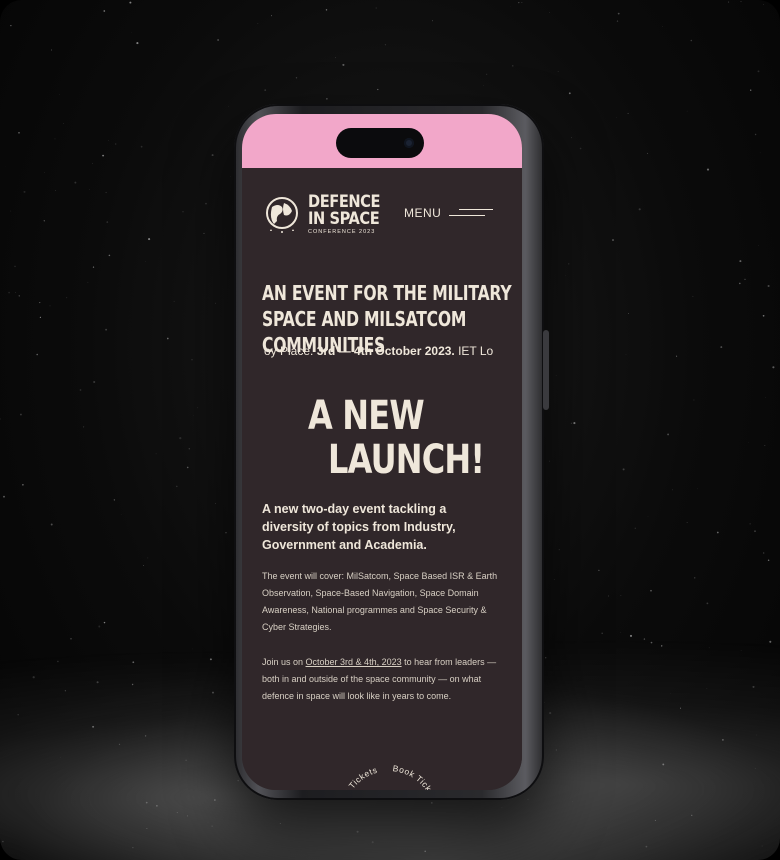 The width and height of the screenshot is (780, 860). Describe the element at coordinates (284, 662) in the screenshot. I see `join-text-before: Join us on` at that location.